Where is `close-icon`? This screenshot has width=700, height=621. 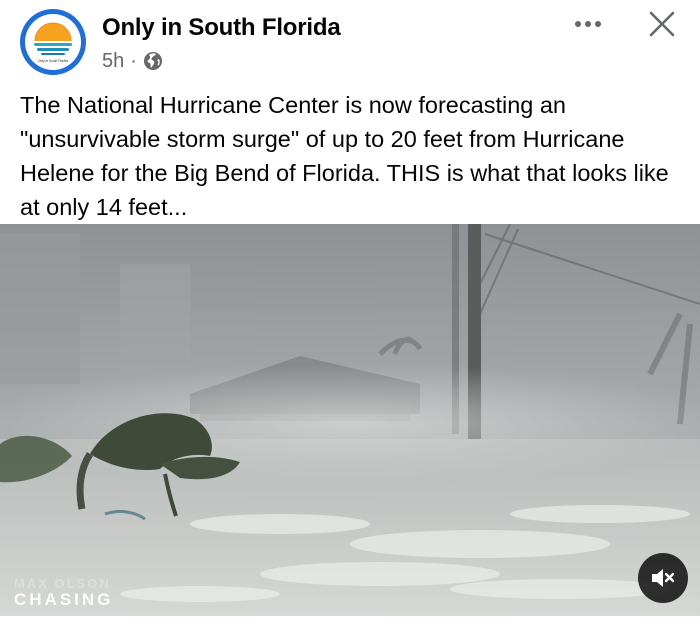
close-icon is located at coordinates (662, 24).